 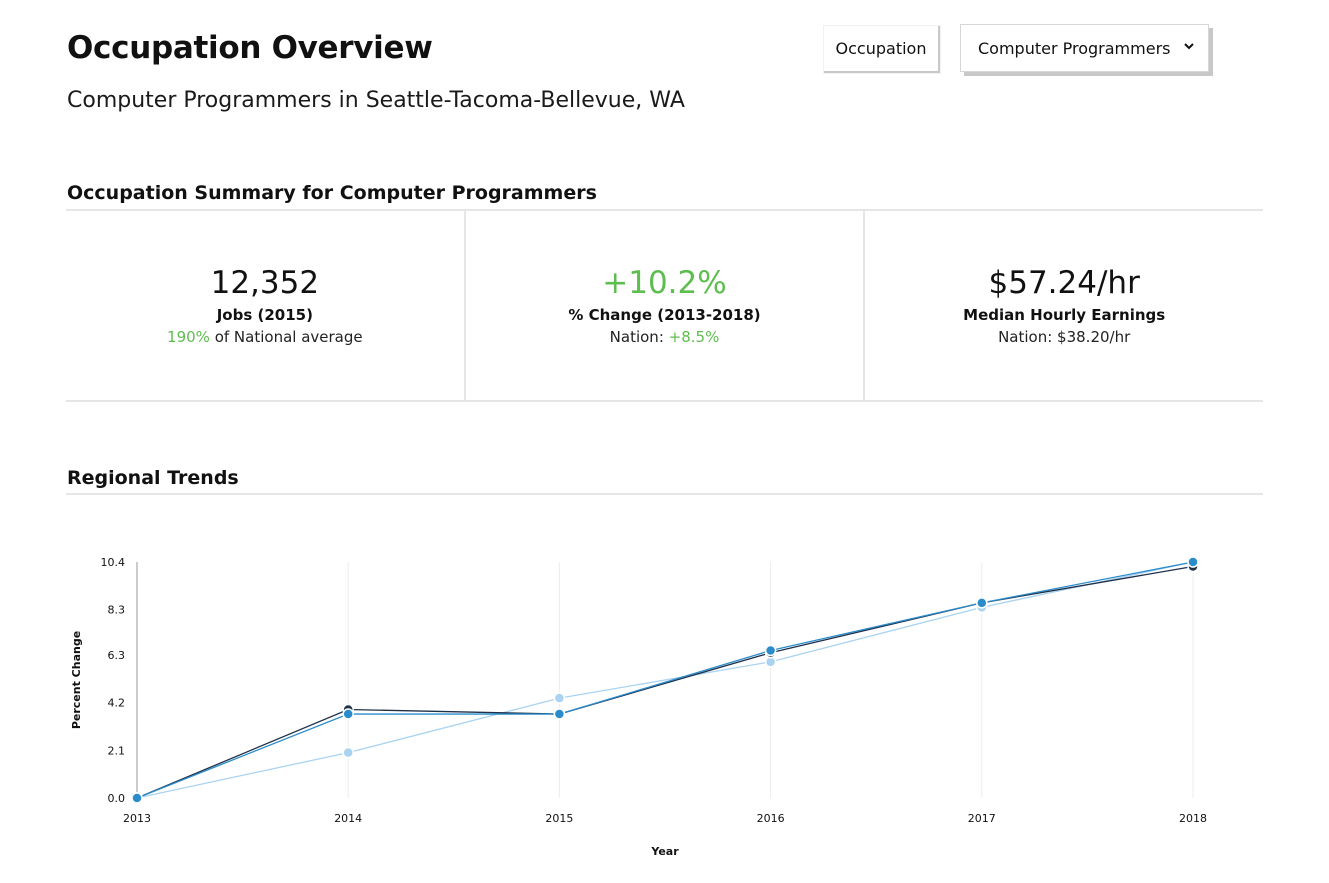 What do you see at coordinates (113, 562) in the screenshot?
I see `y-tick-label: 10.4` at bounding box center [113, 562].